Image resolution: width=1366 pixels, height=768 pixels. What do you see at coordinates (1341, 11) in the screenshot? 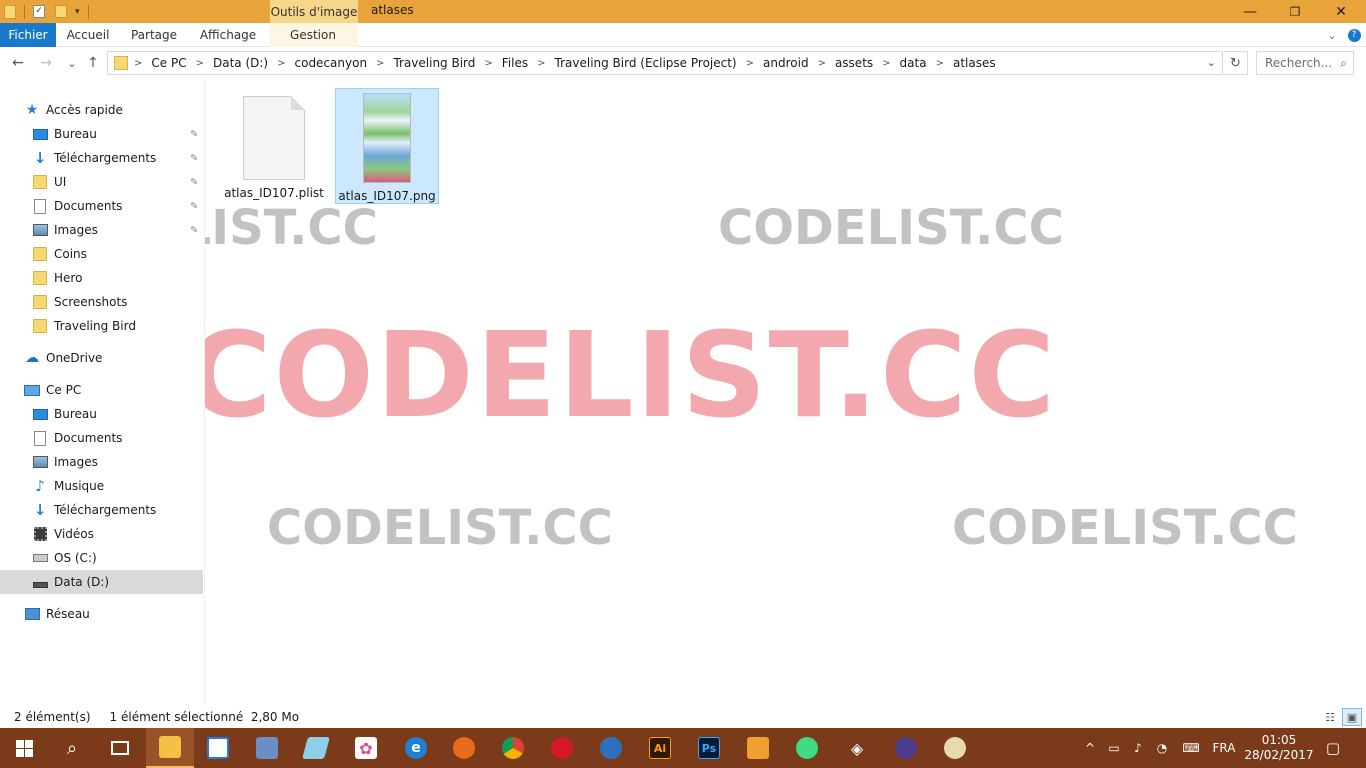
I see `close-button: ✕` at bounding box center [1341, 11].